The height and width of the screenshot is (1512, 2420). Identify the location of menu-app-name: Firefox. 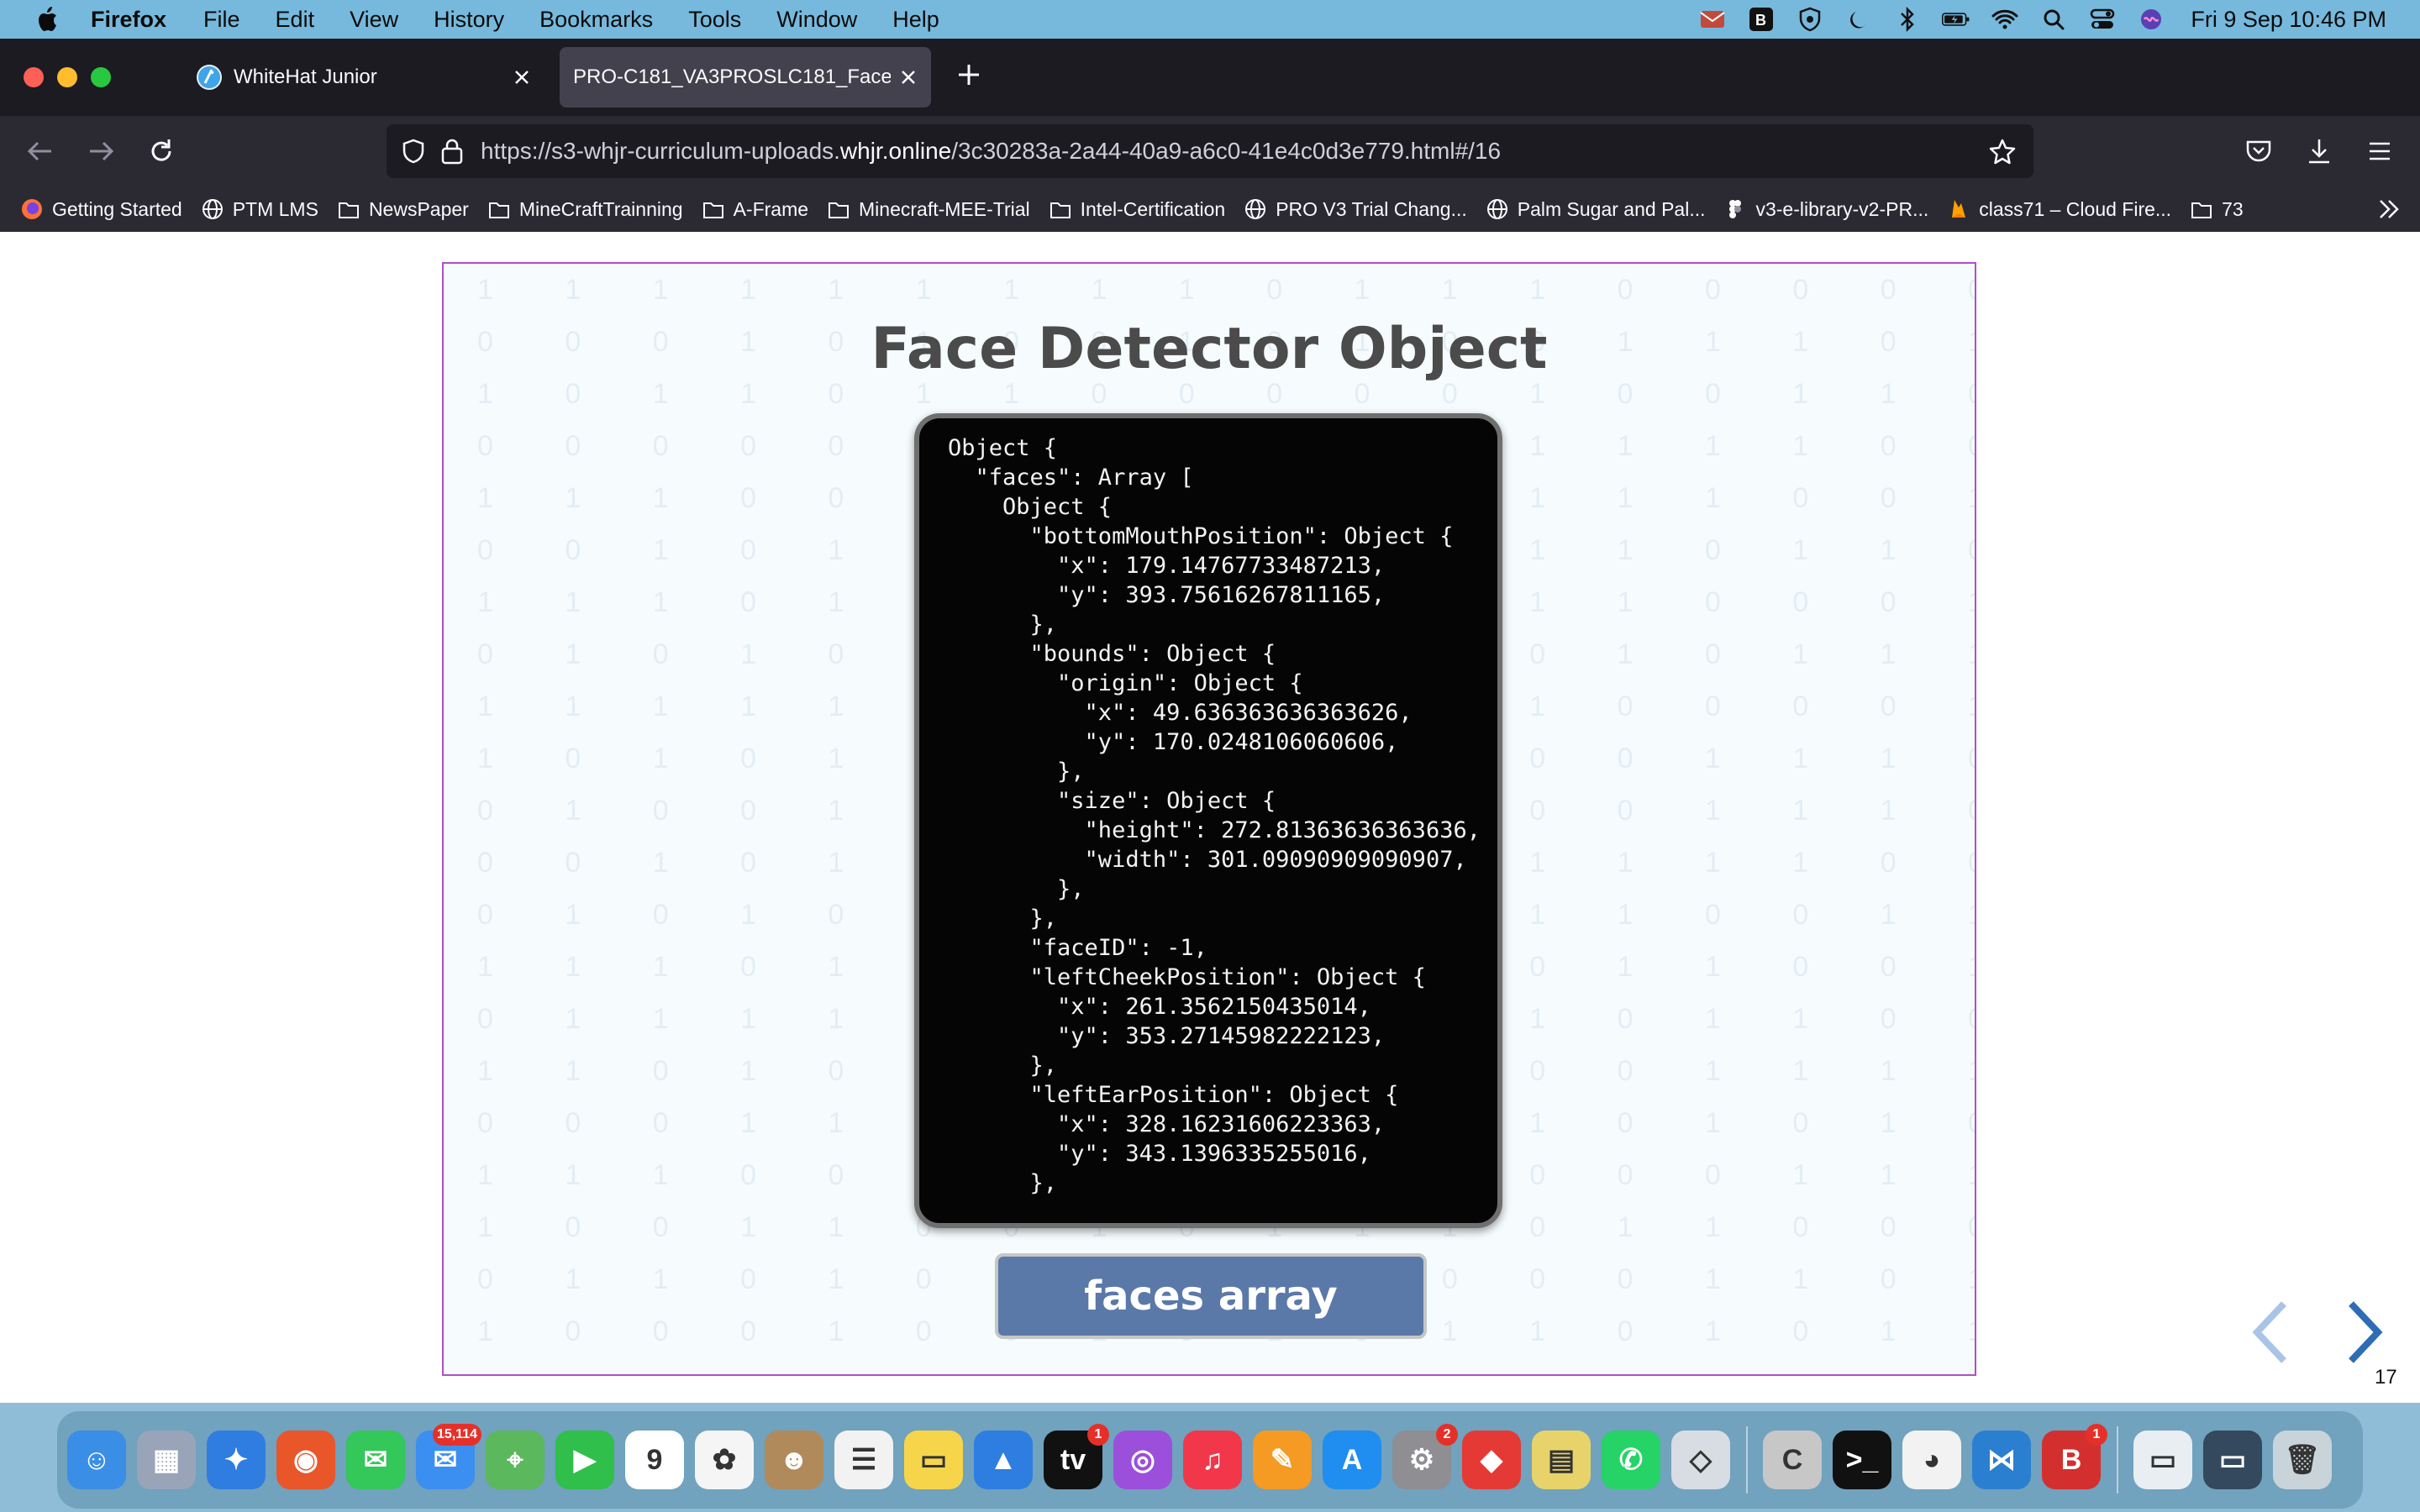
(128, 20).